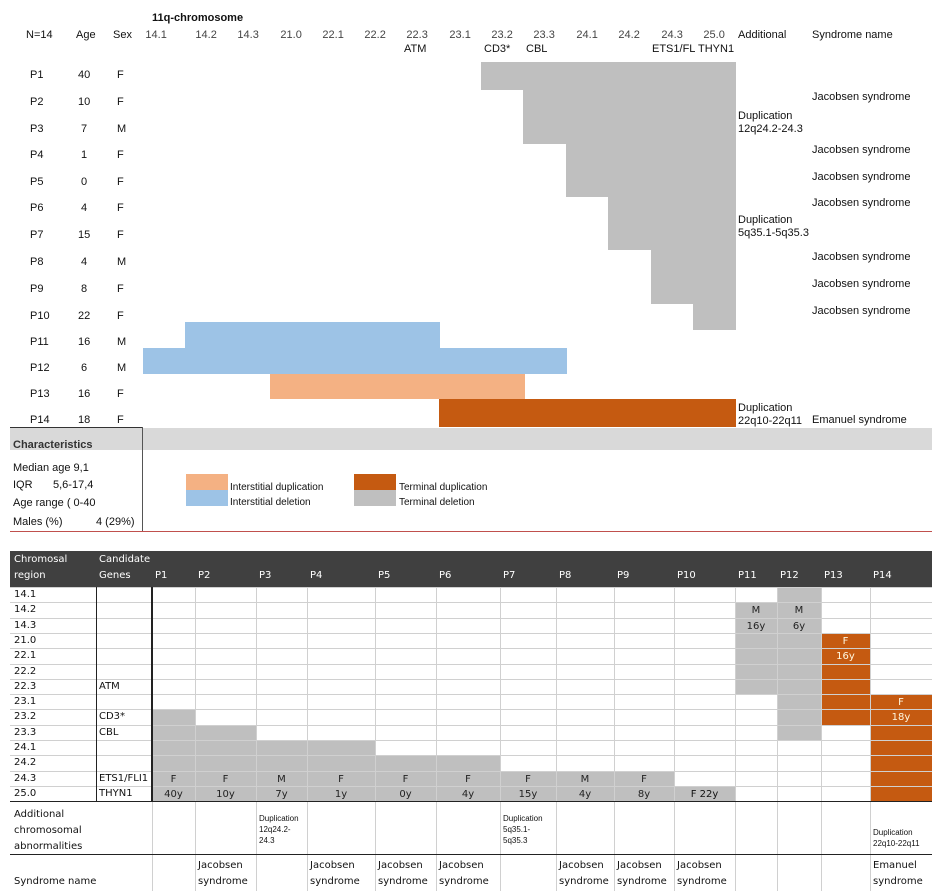 This screenshot has width=932, height=891. I want to click on age-P4: 1y, so click(341, 794).